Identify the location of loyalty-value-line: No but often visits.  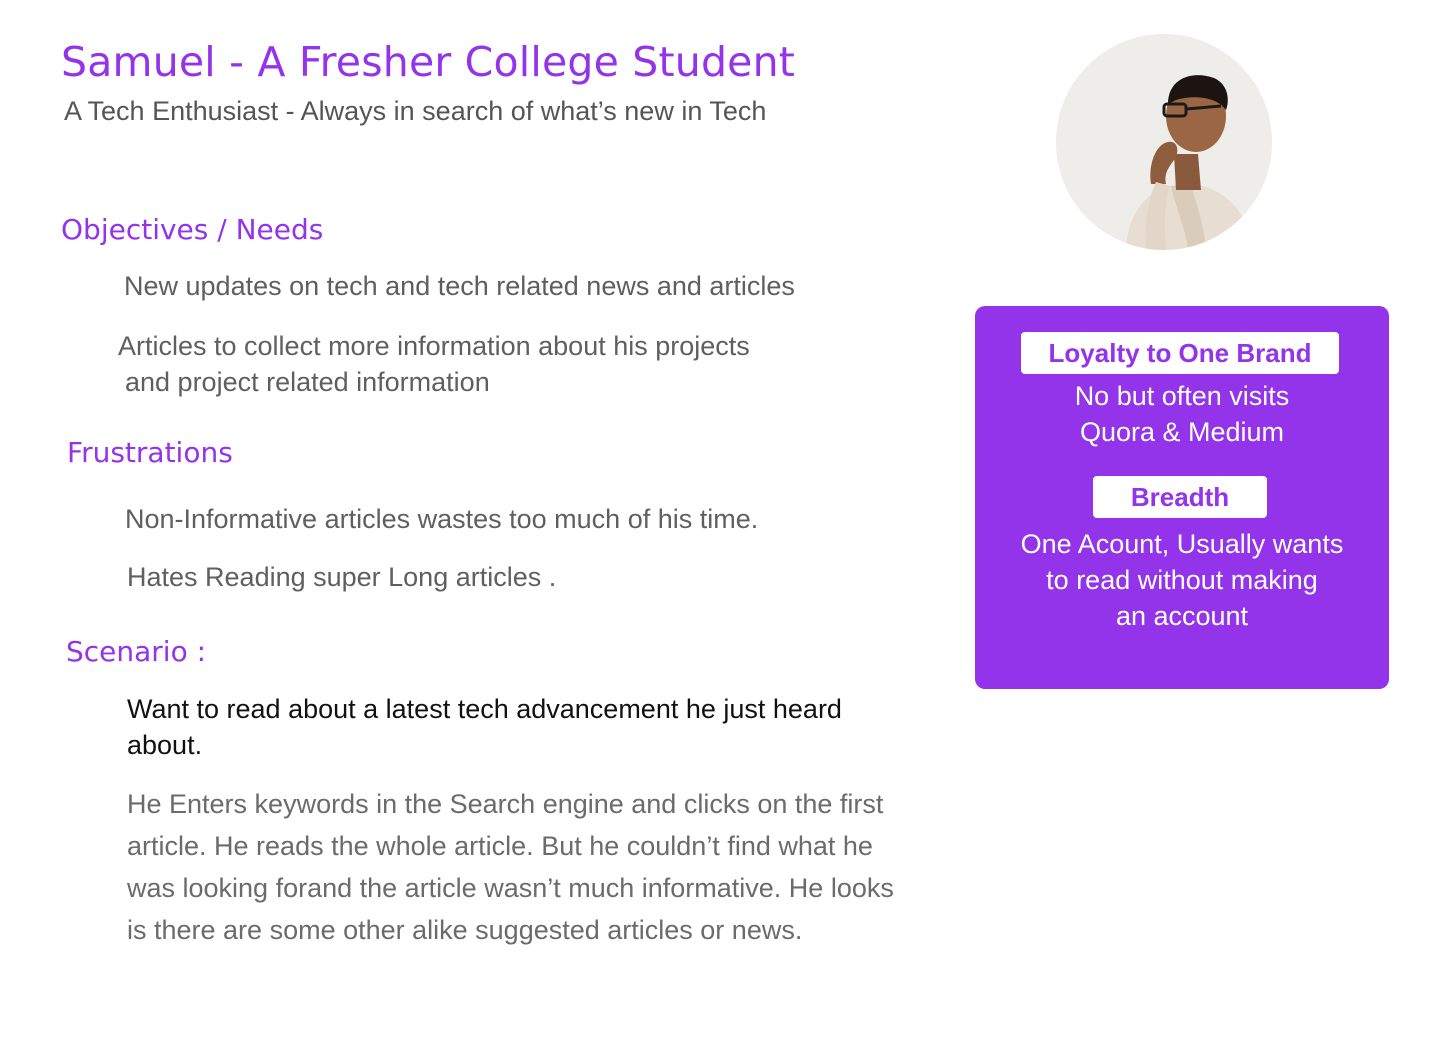
(1182, 396).